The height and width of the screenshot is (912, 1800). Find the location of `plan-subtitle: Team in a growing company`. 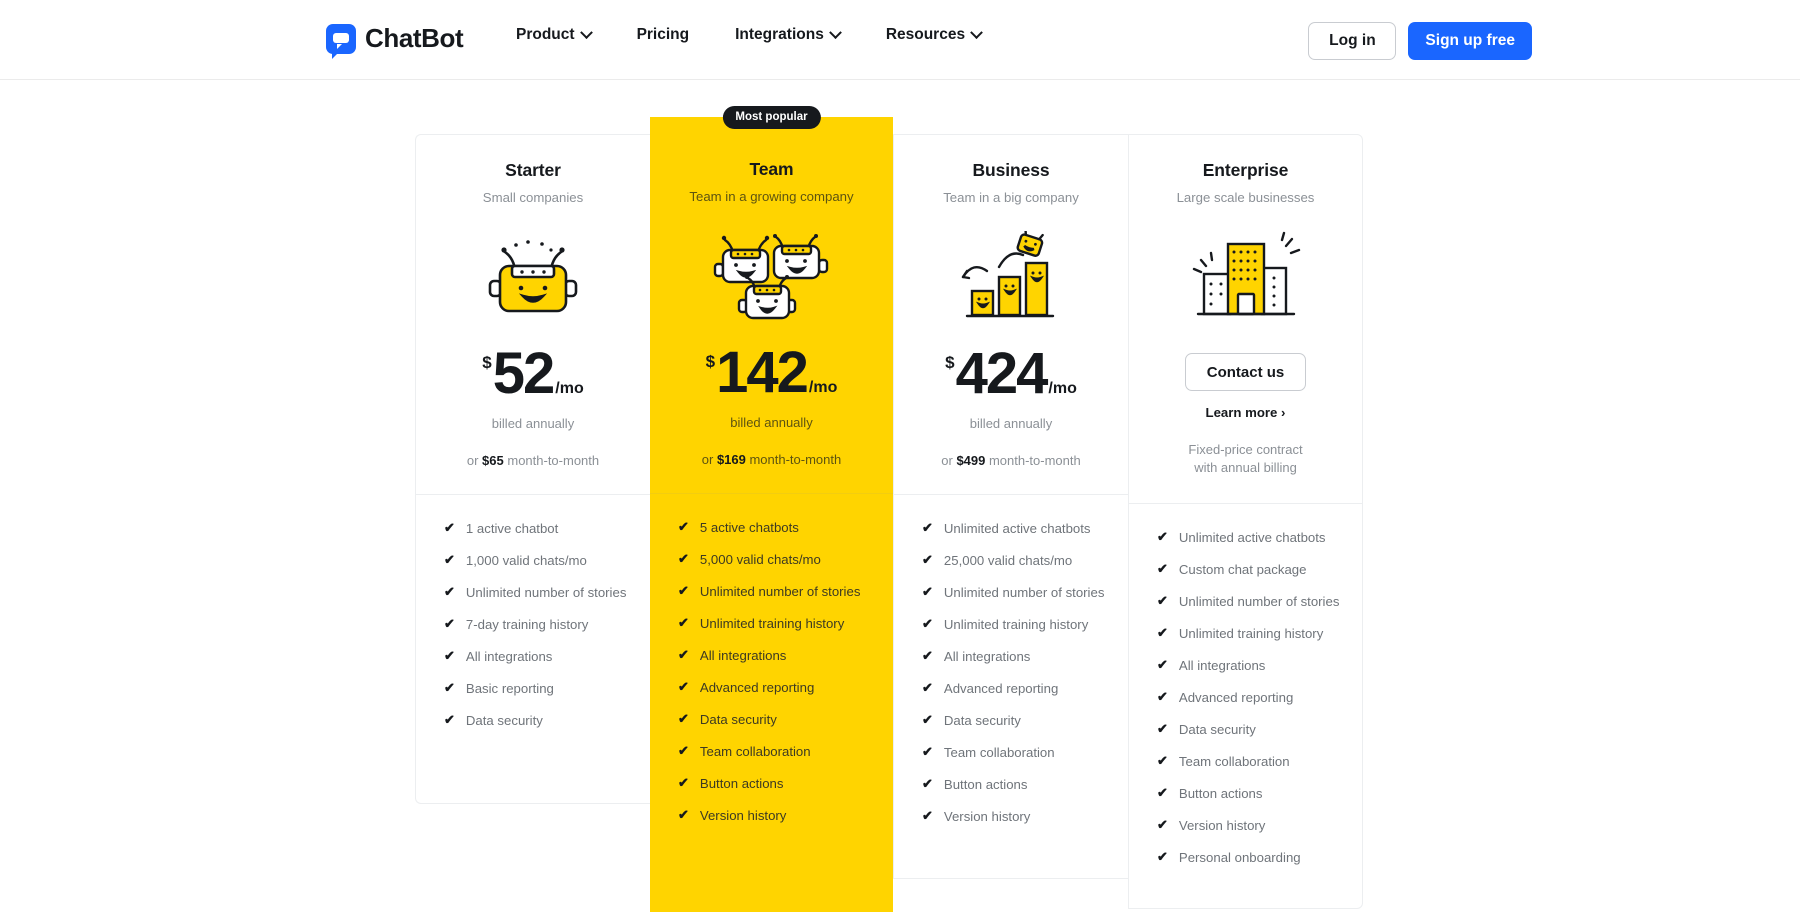

plan-subtitle: Team in a growing company is located at coordinates (771, 196).